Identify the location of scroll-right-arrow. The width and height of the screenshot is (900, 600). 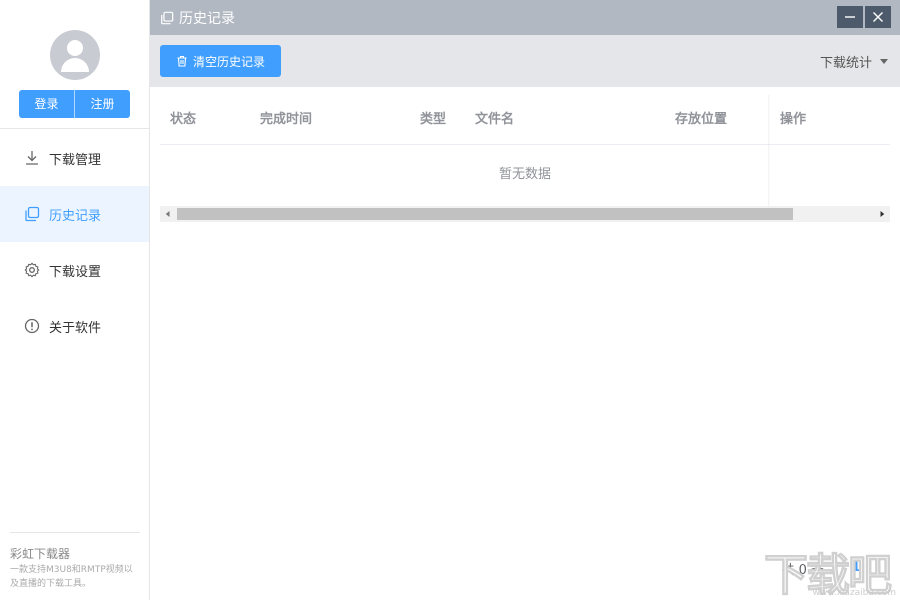
(882, 214).